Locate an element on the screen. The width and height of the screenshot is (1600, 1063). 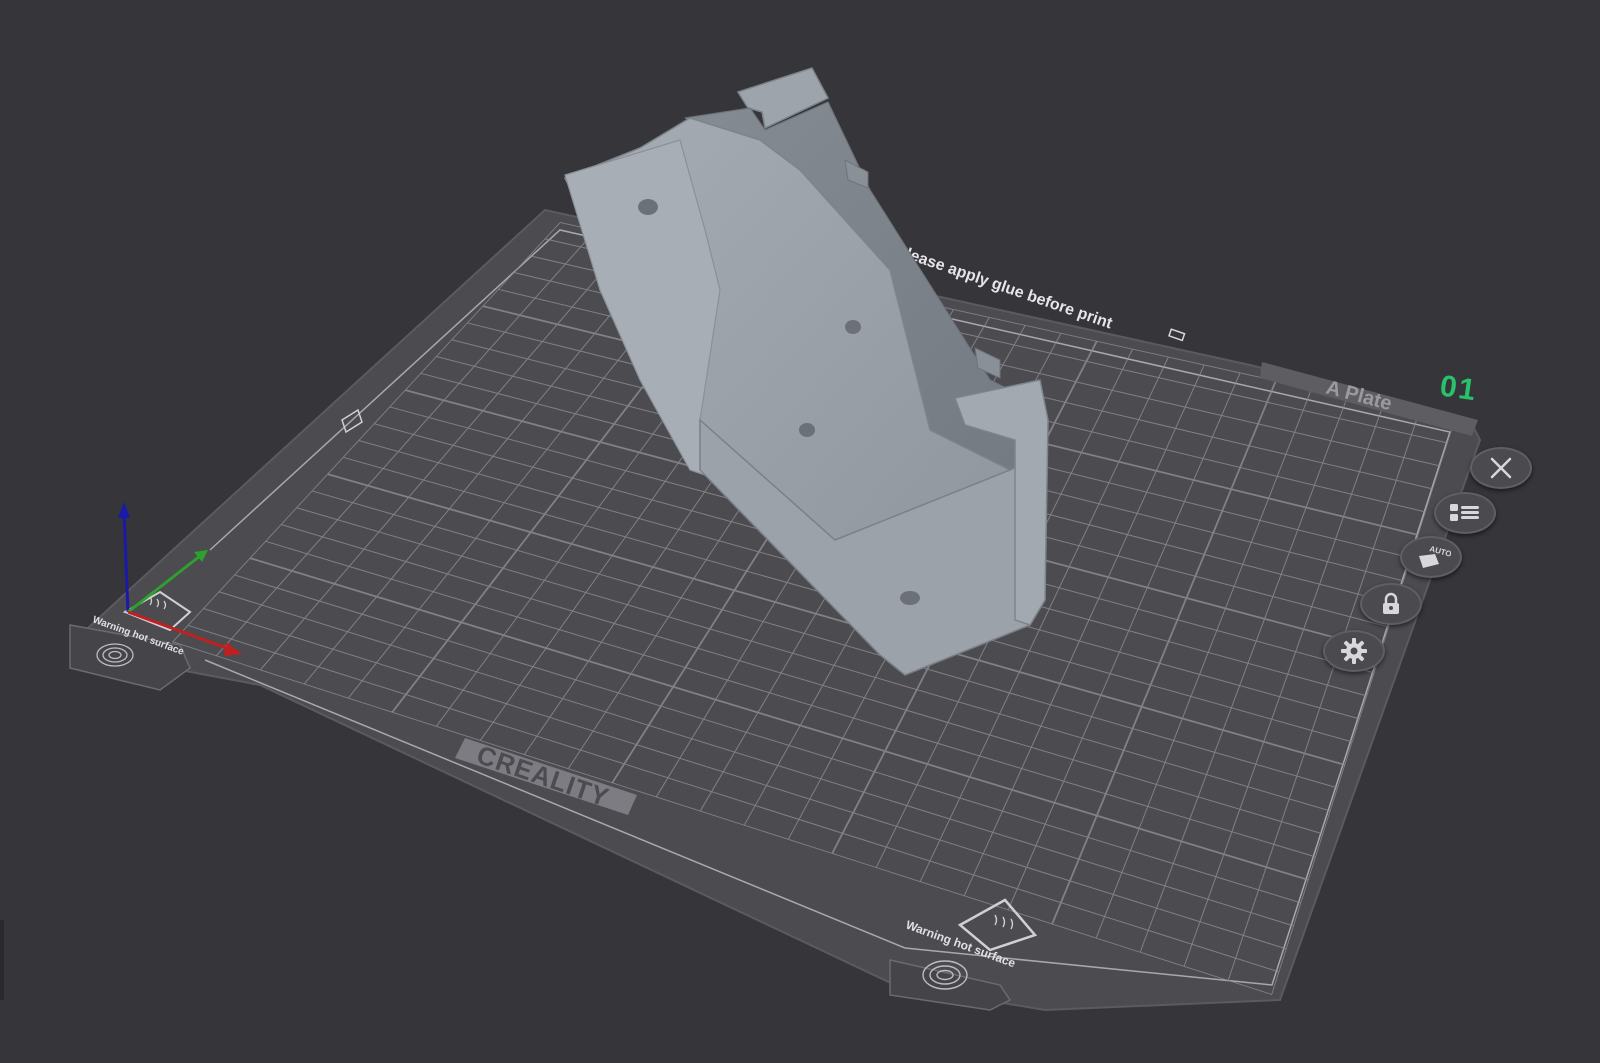
list-icon is located at coordinates (1464, 512).